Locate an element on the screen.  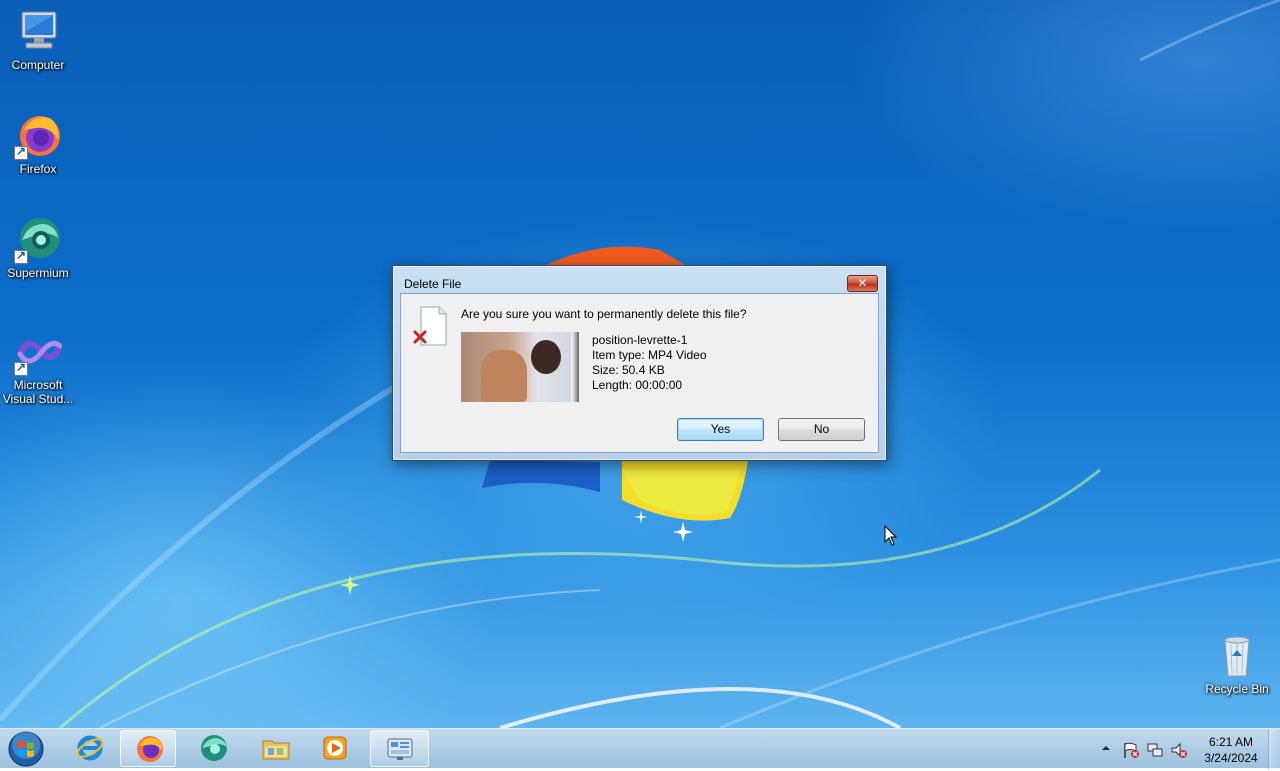
desktop-icon-label: Recycle Bin is located at coordinates (1237, 689).